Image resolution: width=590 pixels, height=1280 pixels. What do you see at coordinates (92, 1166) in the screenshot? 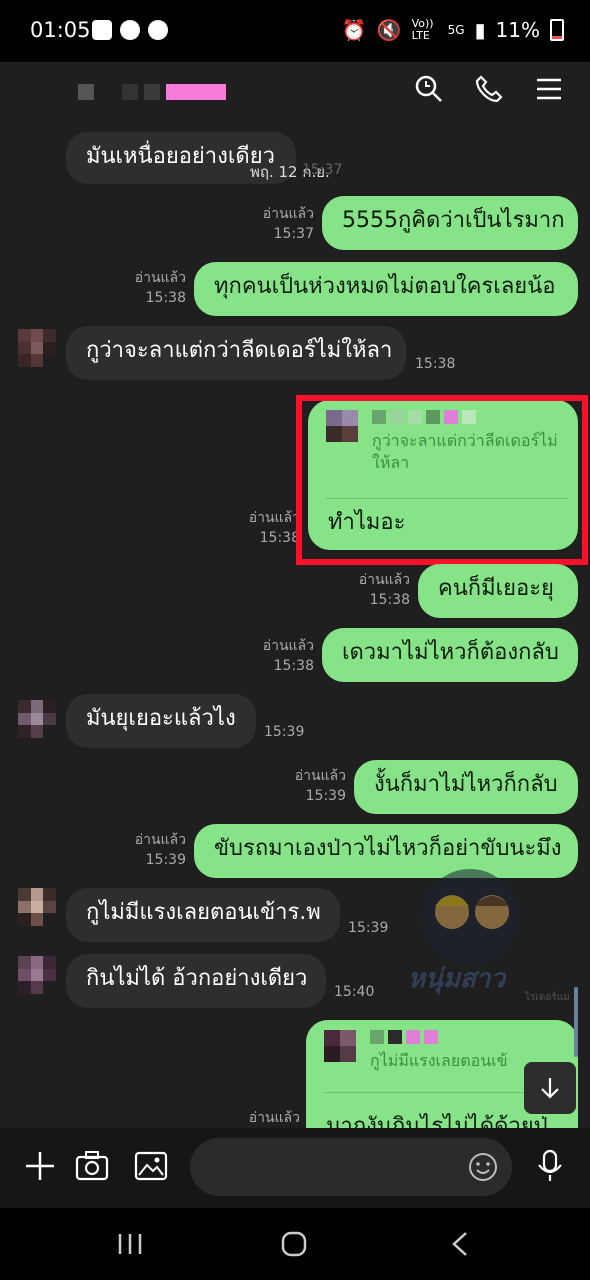
I see `camera-icon` at bounding box center [92, 1166].